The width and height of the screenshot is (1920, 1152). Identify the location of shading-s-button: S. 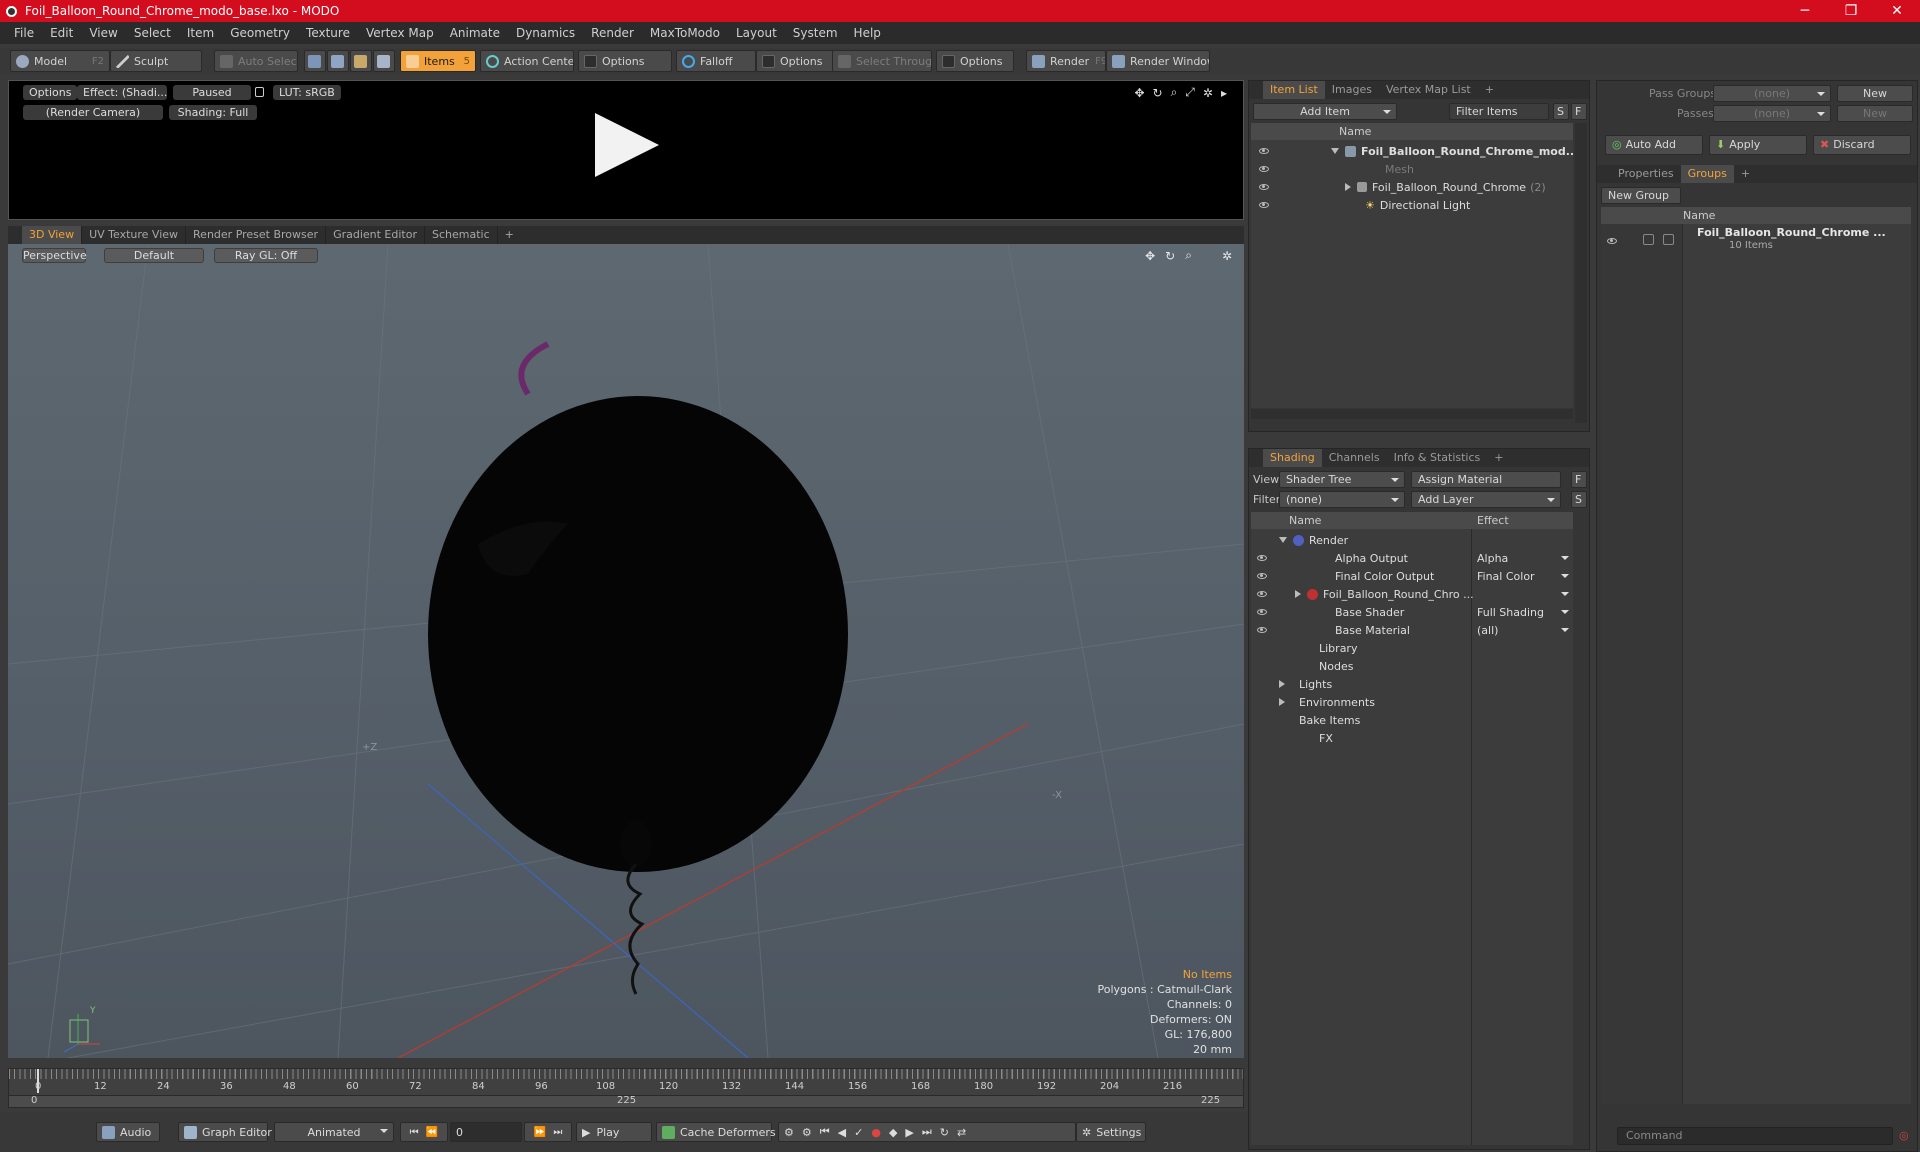
(1579, 499).